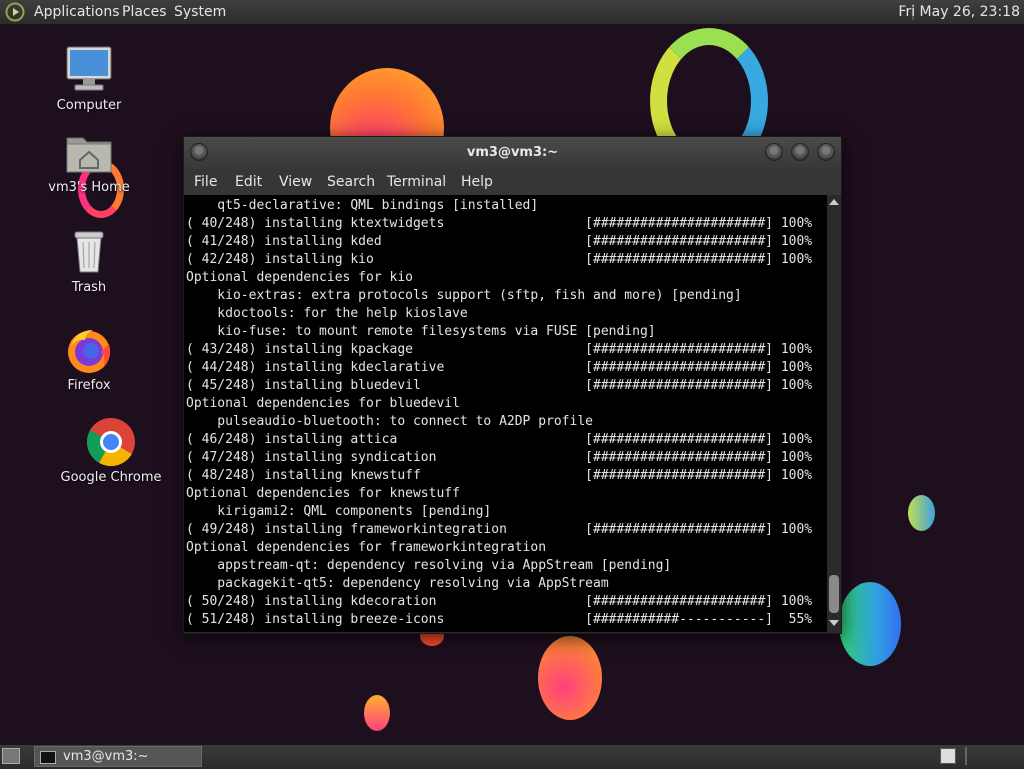 The width and height of the screenshot is (1024, 769). What do you see at coordinates (295, 182) in the screenshot?
I see `menu-view: View` at bounding box center [295, 182].